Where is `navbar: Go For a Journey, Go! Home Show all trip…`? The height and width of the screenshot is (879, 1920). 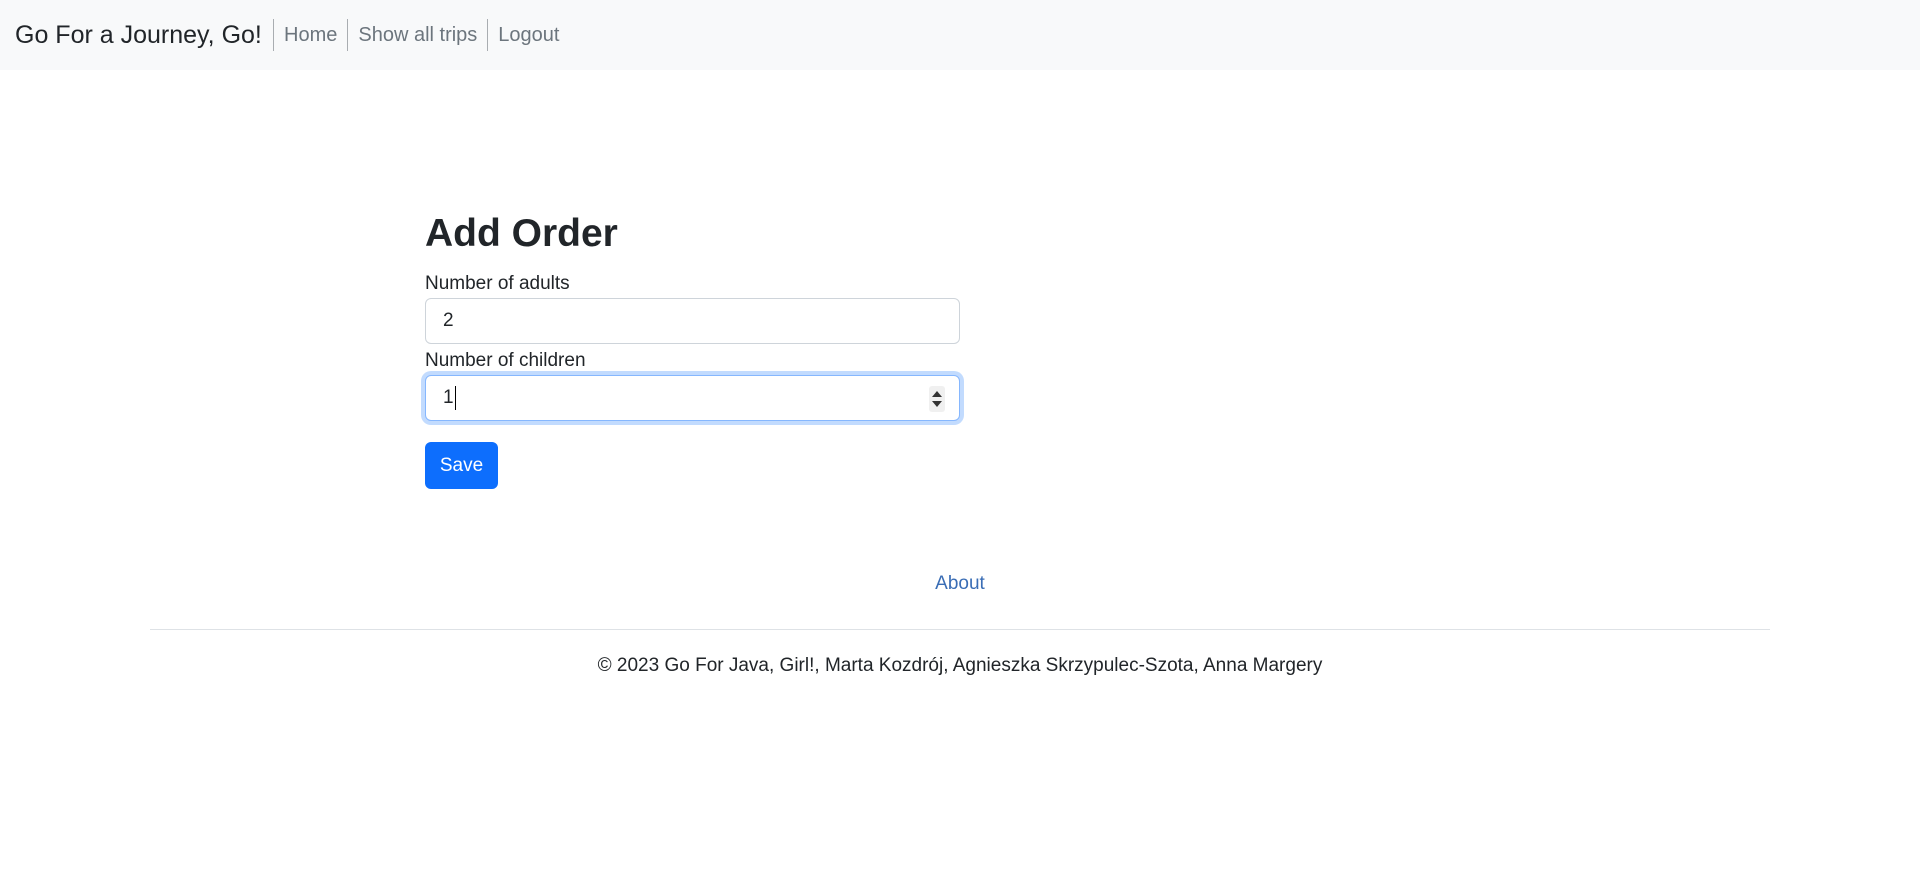 navbar: Go For a Journey, Go! Home Show all trip… is located at coordinates (960, 35).